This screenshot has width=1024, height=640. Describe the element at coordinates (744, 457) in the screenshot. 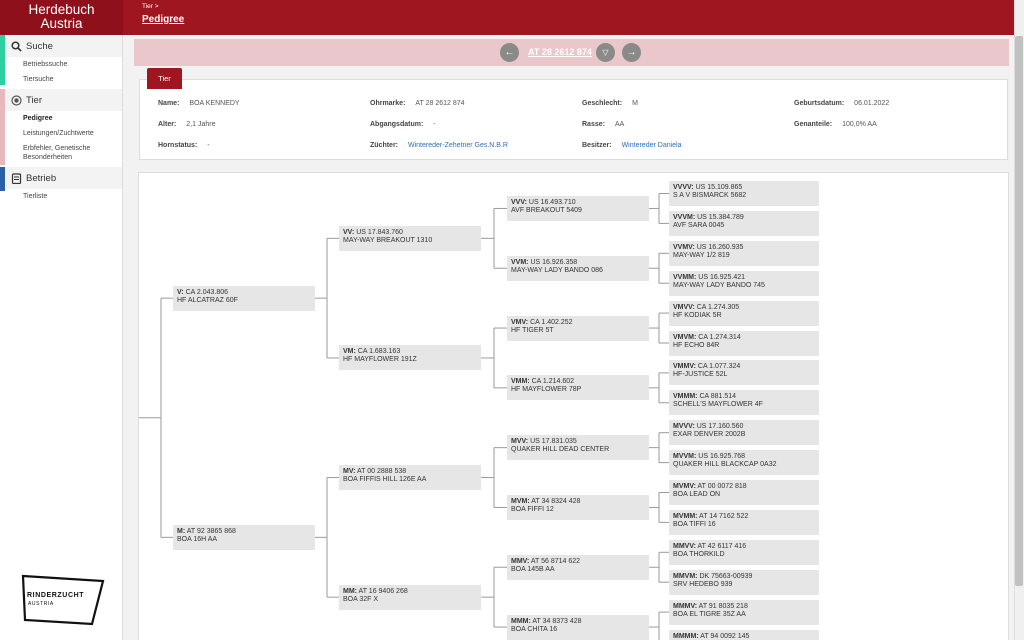

I see `pedigree-line-1: MVVM: US 16.925.768` at that location.